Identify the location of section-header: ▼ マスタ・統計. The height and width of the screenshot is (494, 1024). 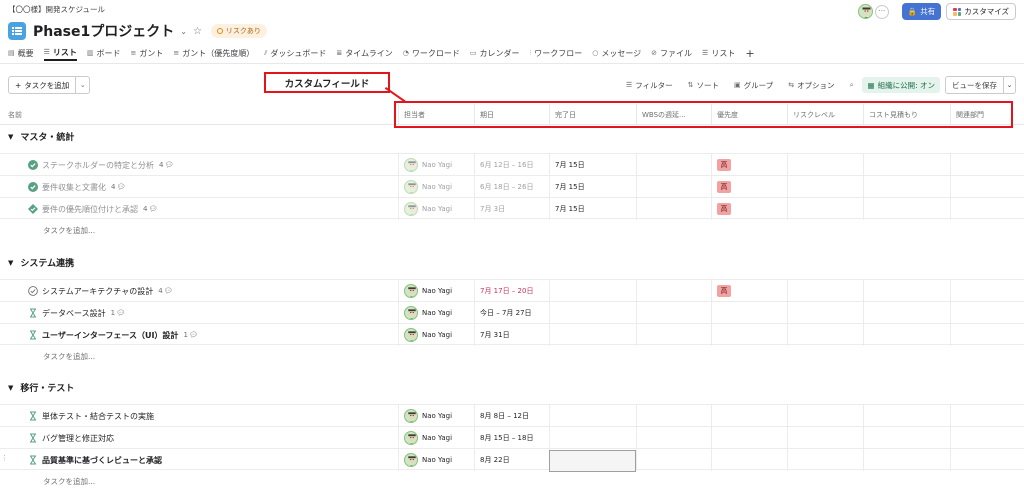
(41, 137).